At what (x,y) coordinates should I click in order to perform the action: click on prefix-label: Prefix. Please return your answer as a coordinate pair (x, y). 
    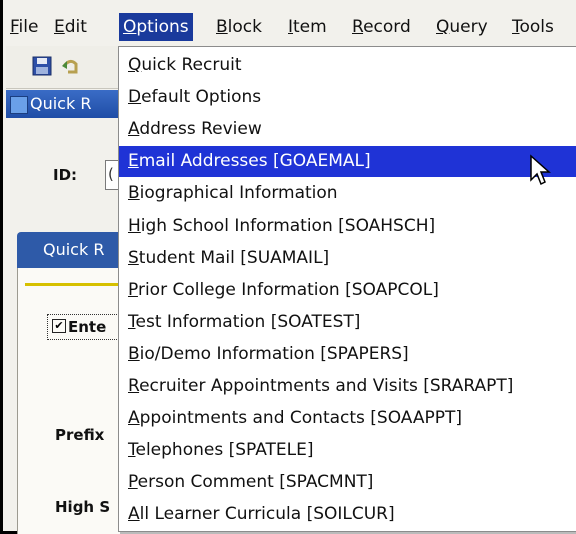
    Looking at the image, I should click on (80, 435).